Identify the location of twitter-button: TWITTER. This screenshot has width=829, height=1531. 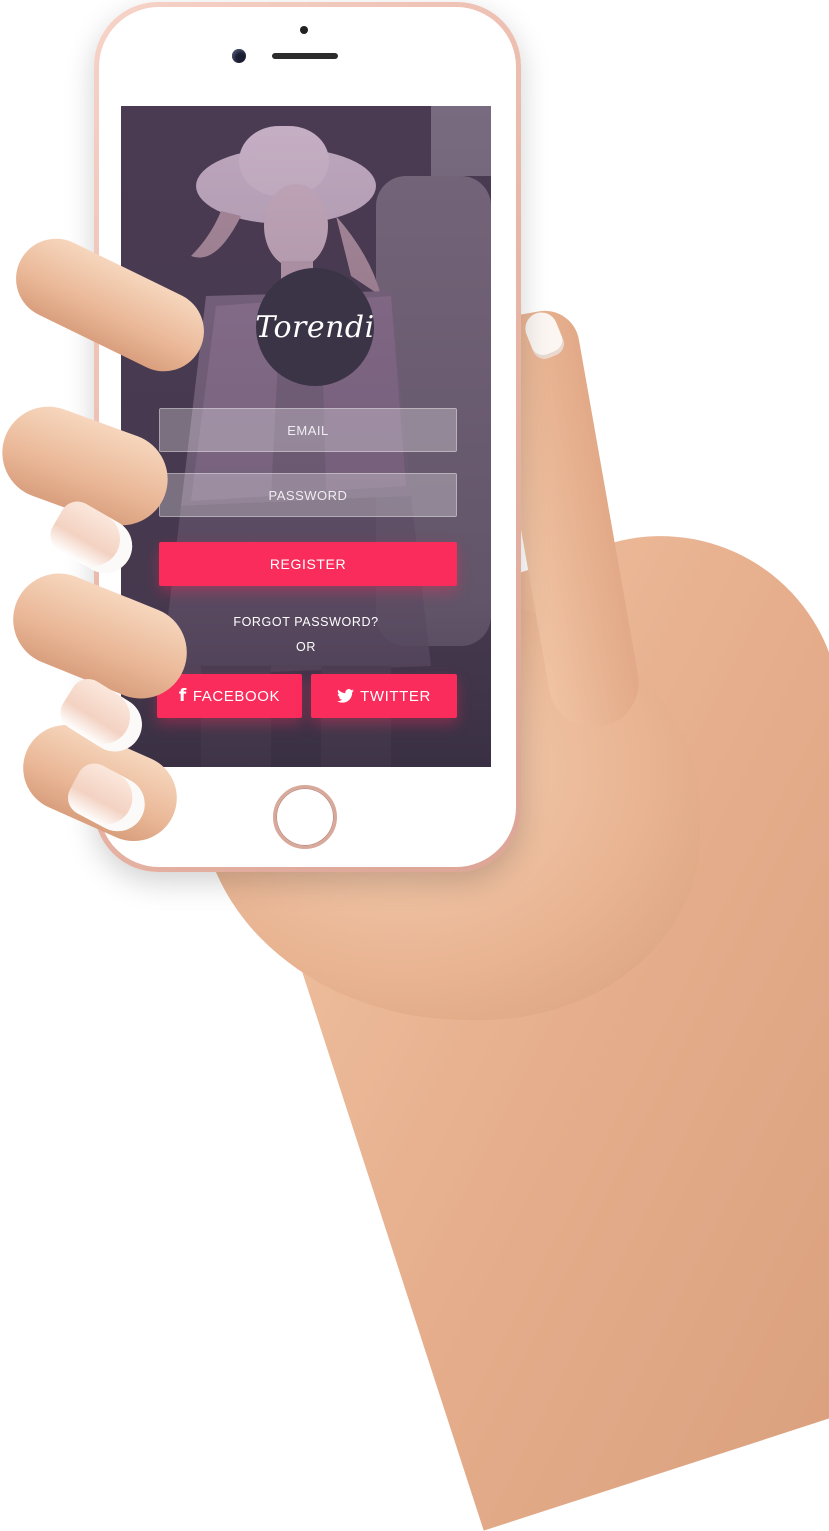
(384, 696).